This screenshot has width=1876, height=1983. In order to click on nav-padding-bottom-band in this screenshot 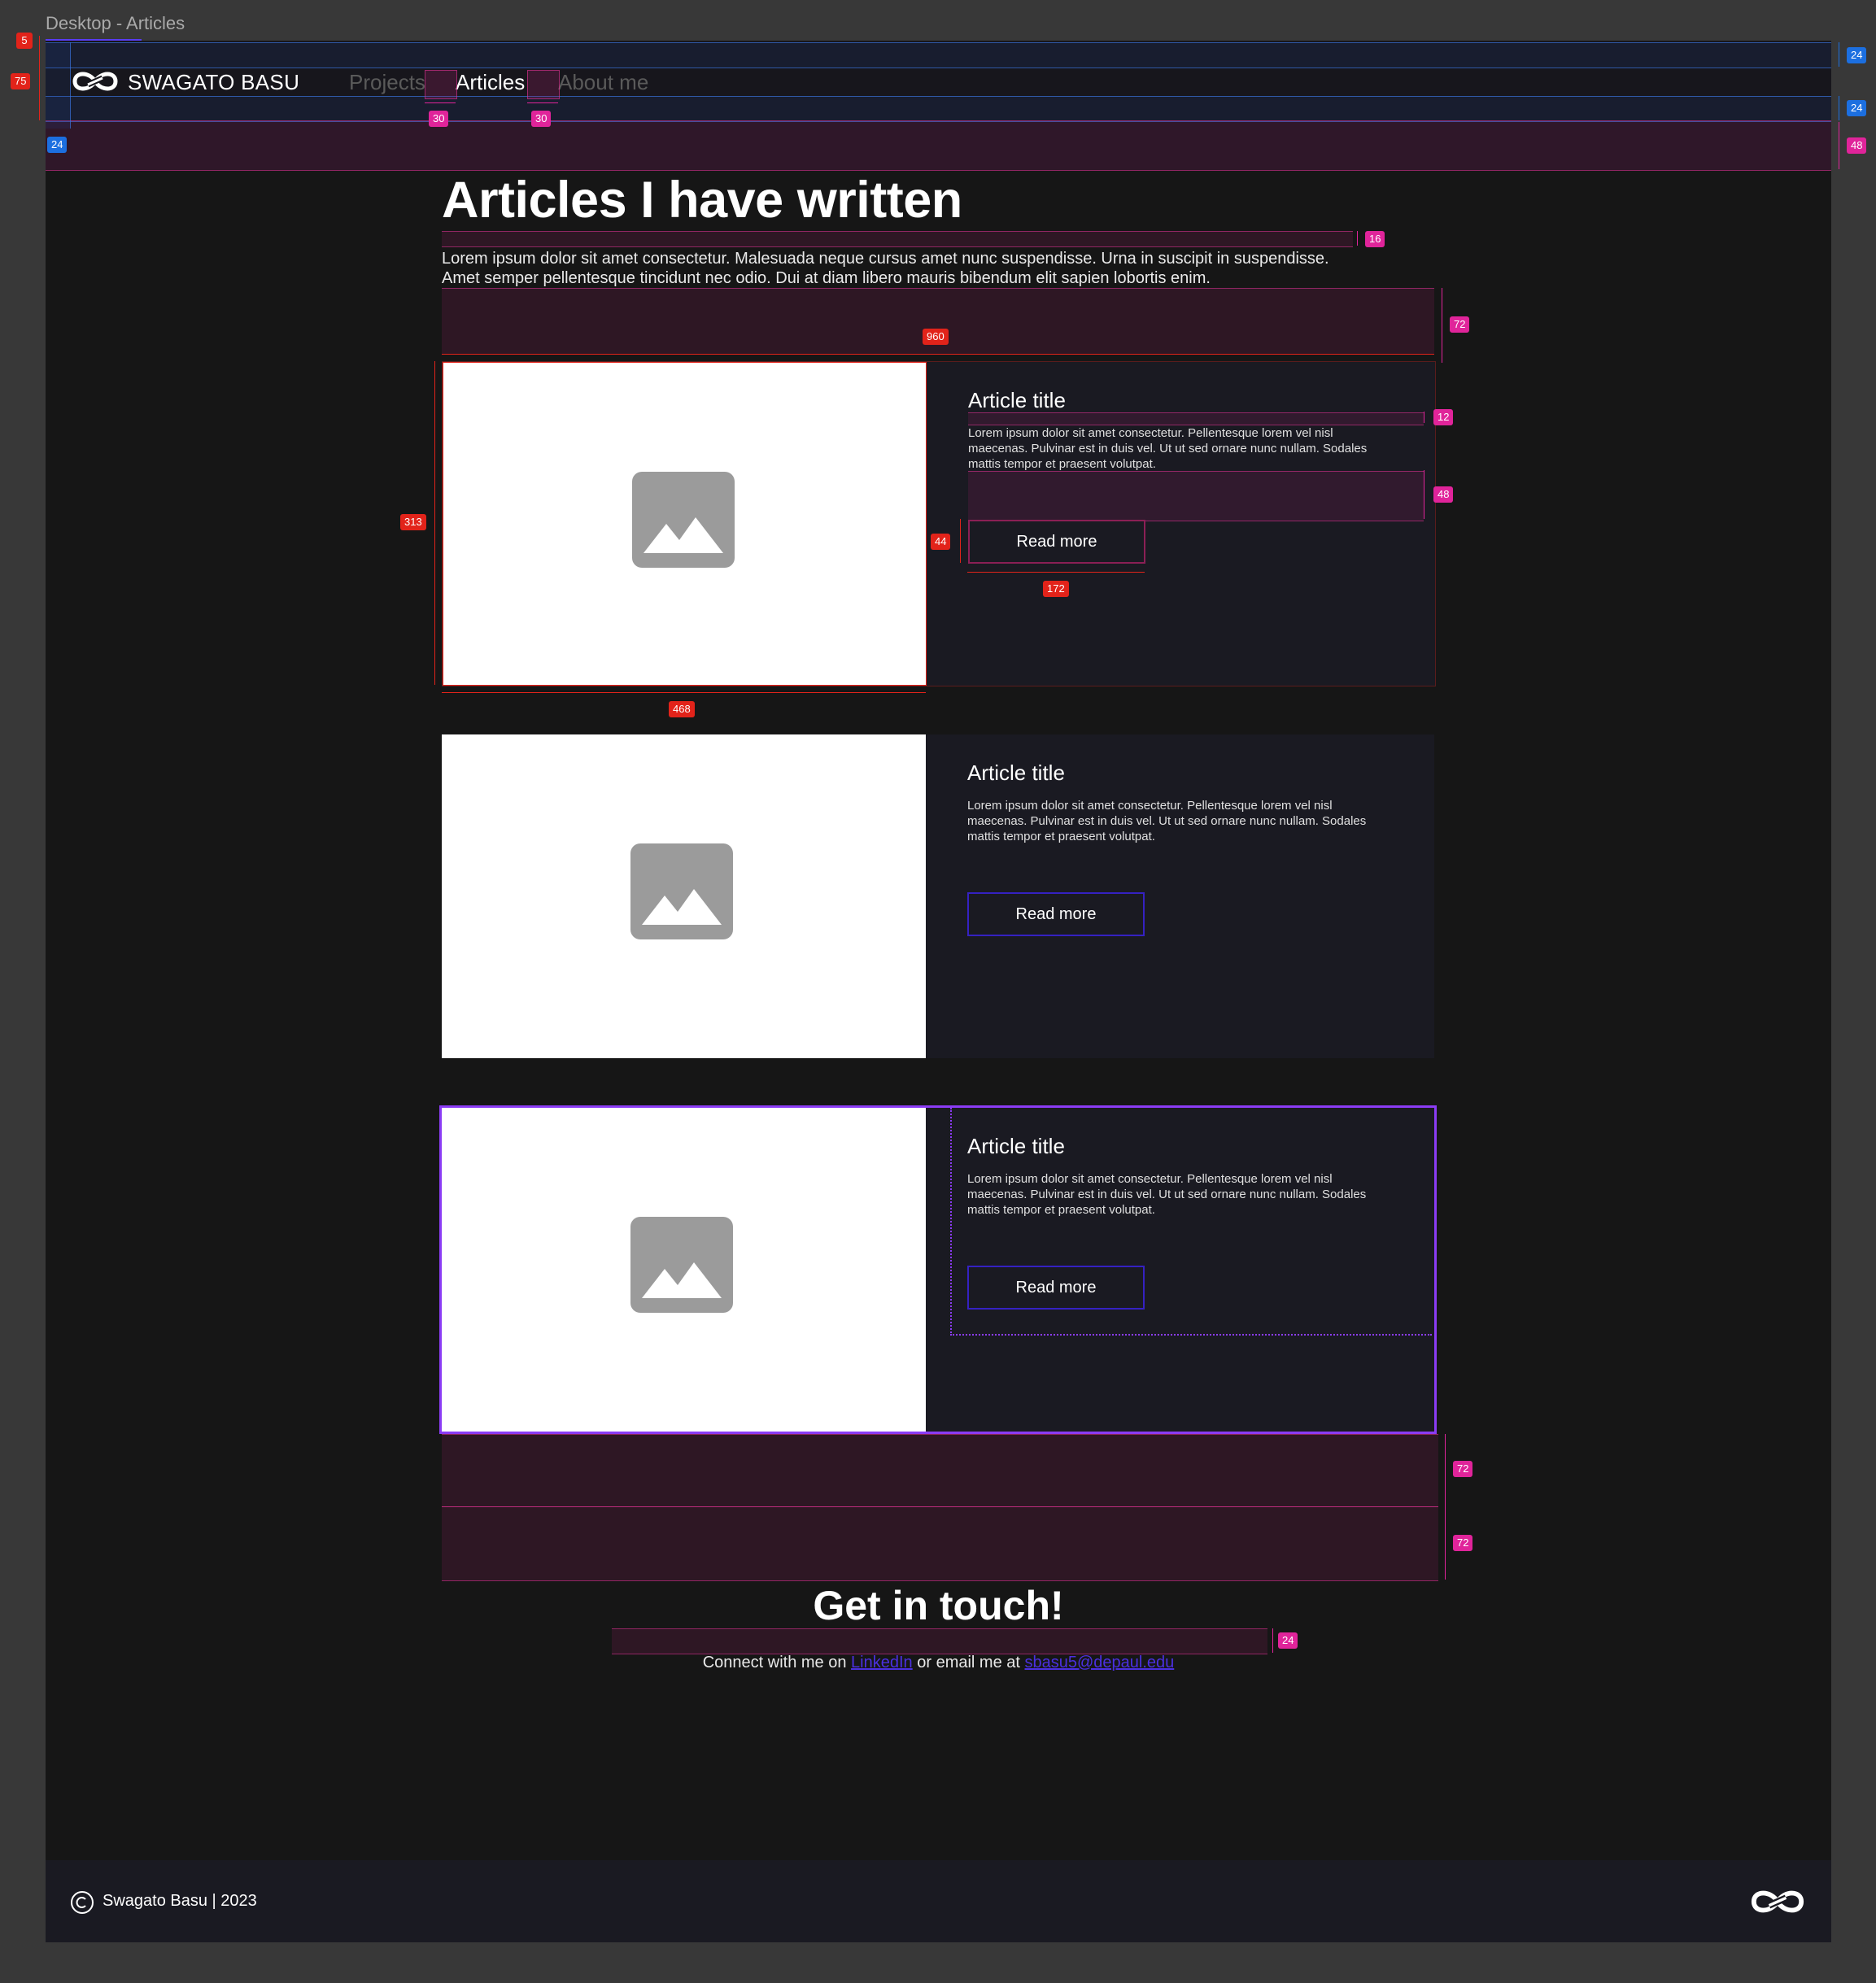, I will do `click(938, 109)`.